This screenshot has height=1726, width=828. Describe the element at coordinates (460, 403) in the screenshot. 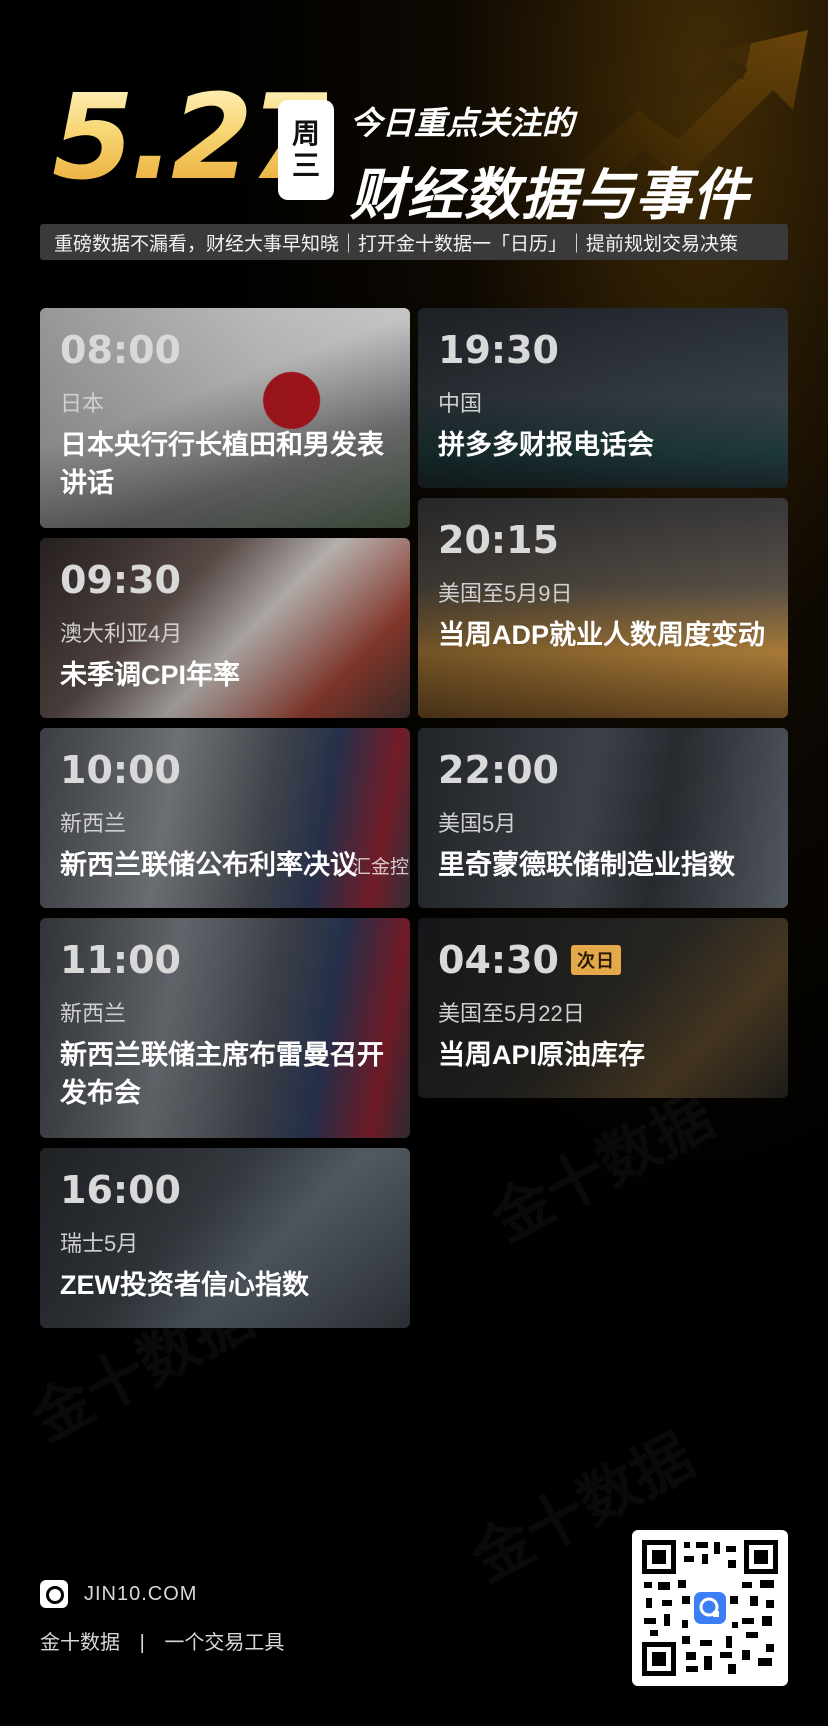

I see `event-region: 中国` at that location.